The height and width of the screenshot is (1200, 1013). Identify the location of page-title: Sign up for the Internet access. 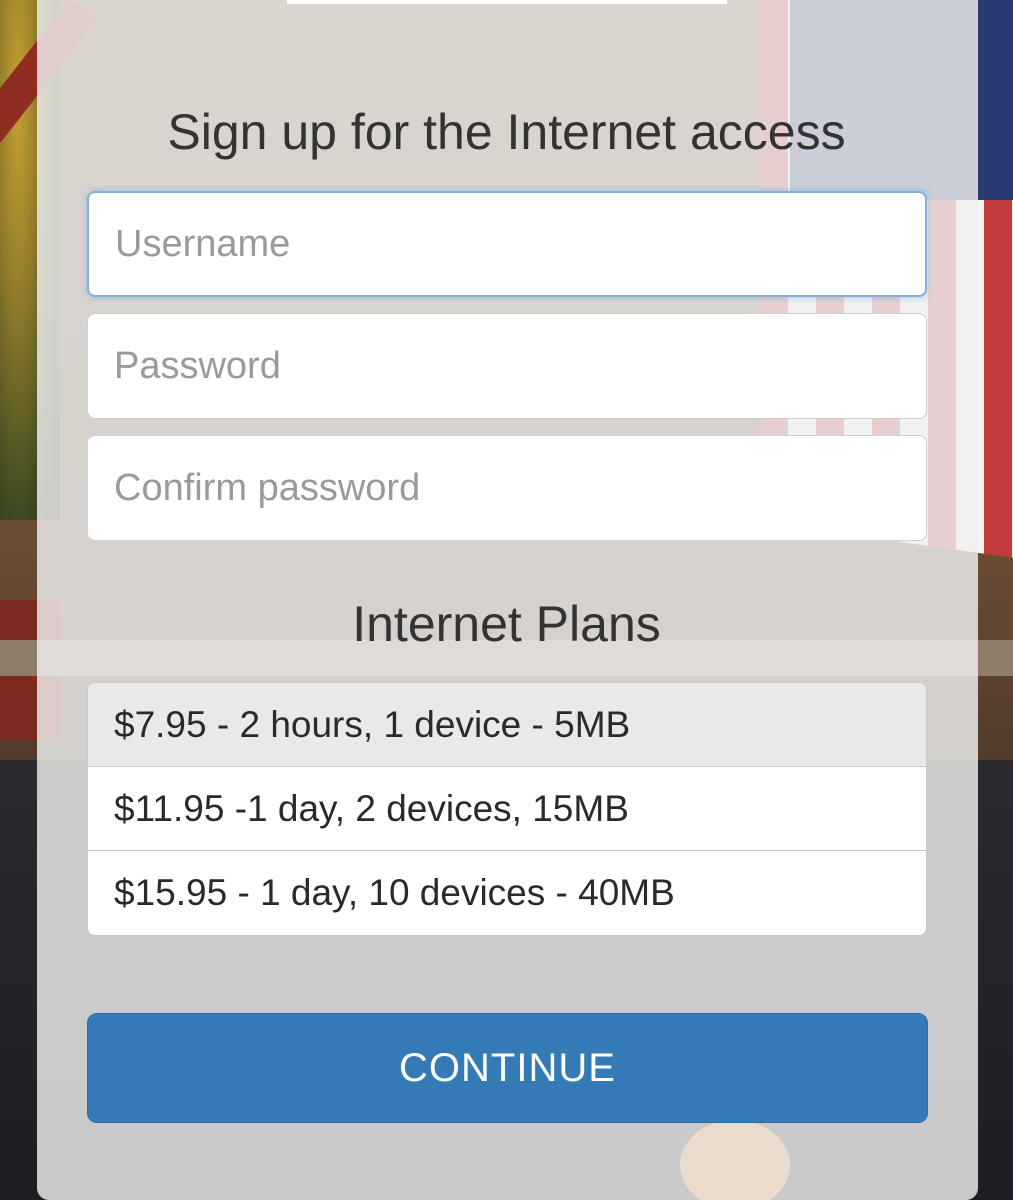
(506, 132).